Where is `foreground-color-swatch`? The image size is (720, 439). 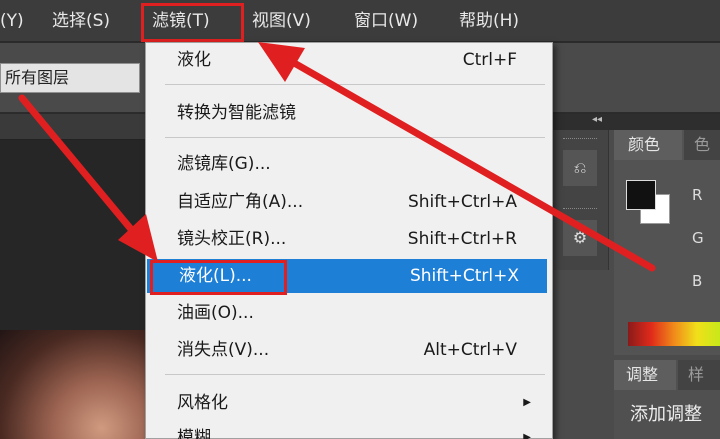 foreground-color-swatch is located at coordinates (641, 195).